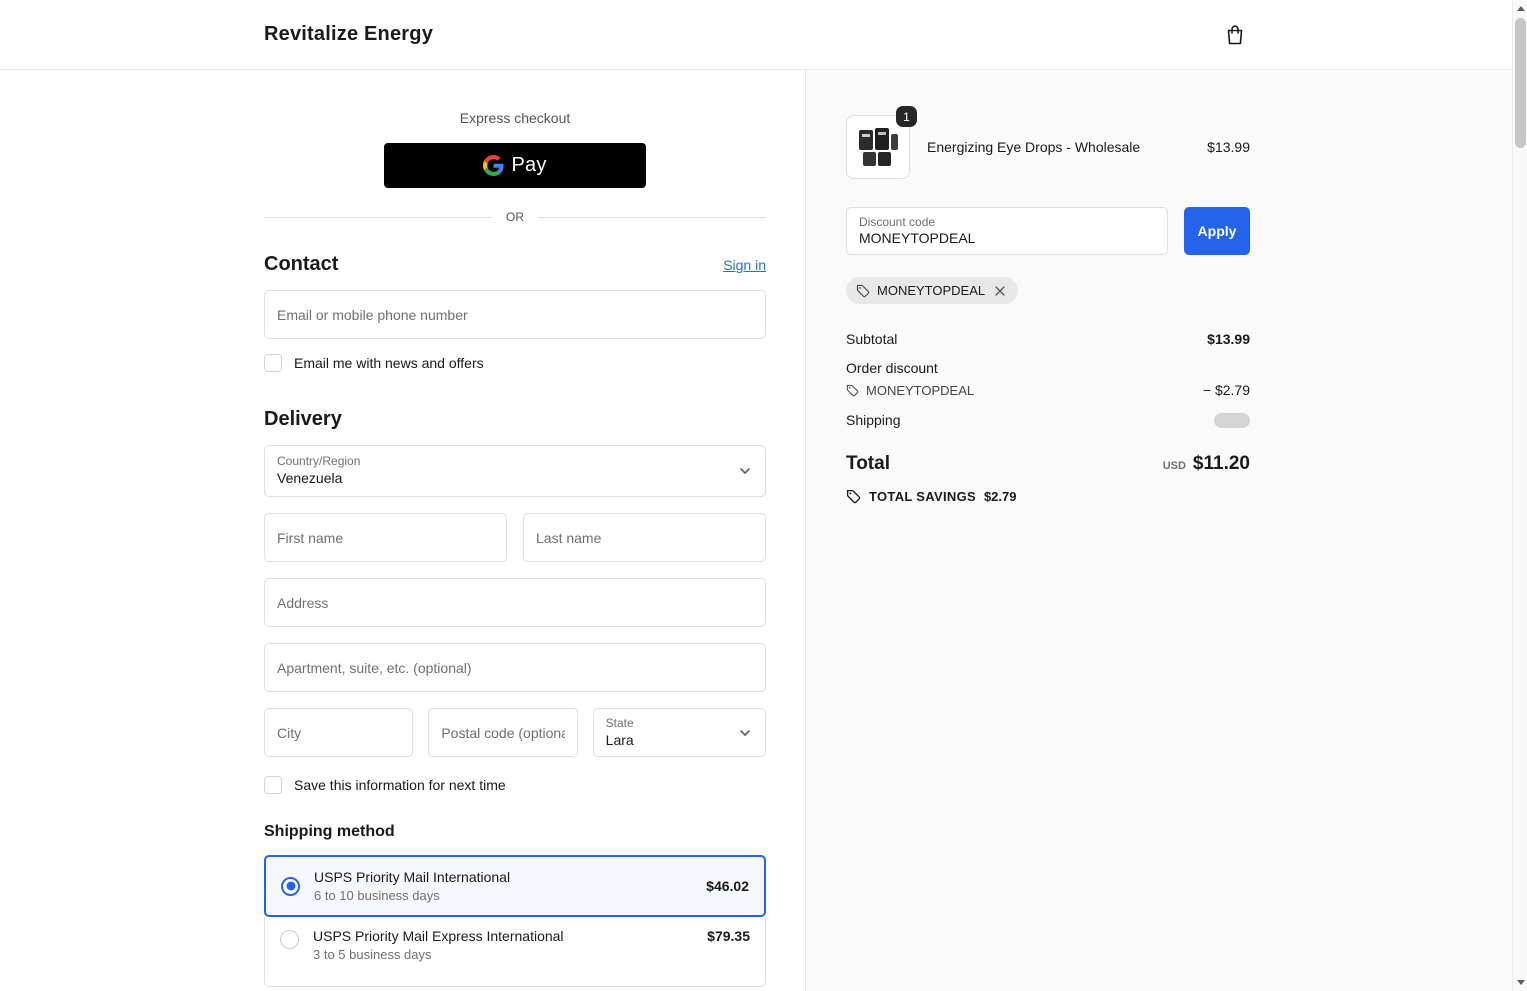  I want to click on shipping-option-price: $46.02, so click(727, 886).